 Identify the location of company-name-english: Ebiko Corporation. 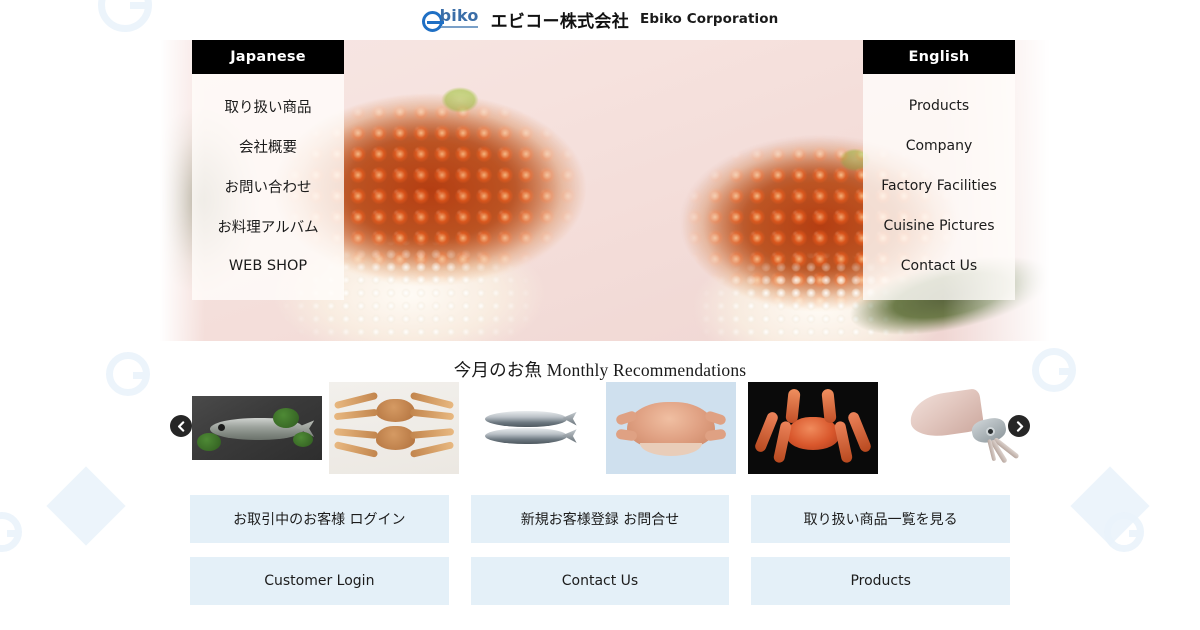
(709, 19).